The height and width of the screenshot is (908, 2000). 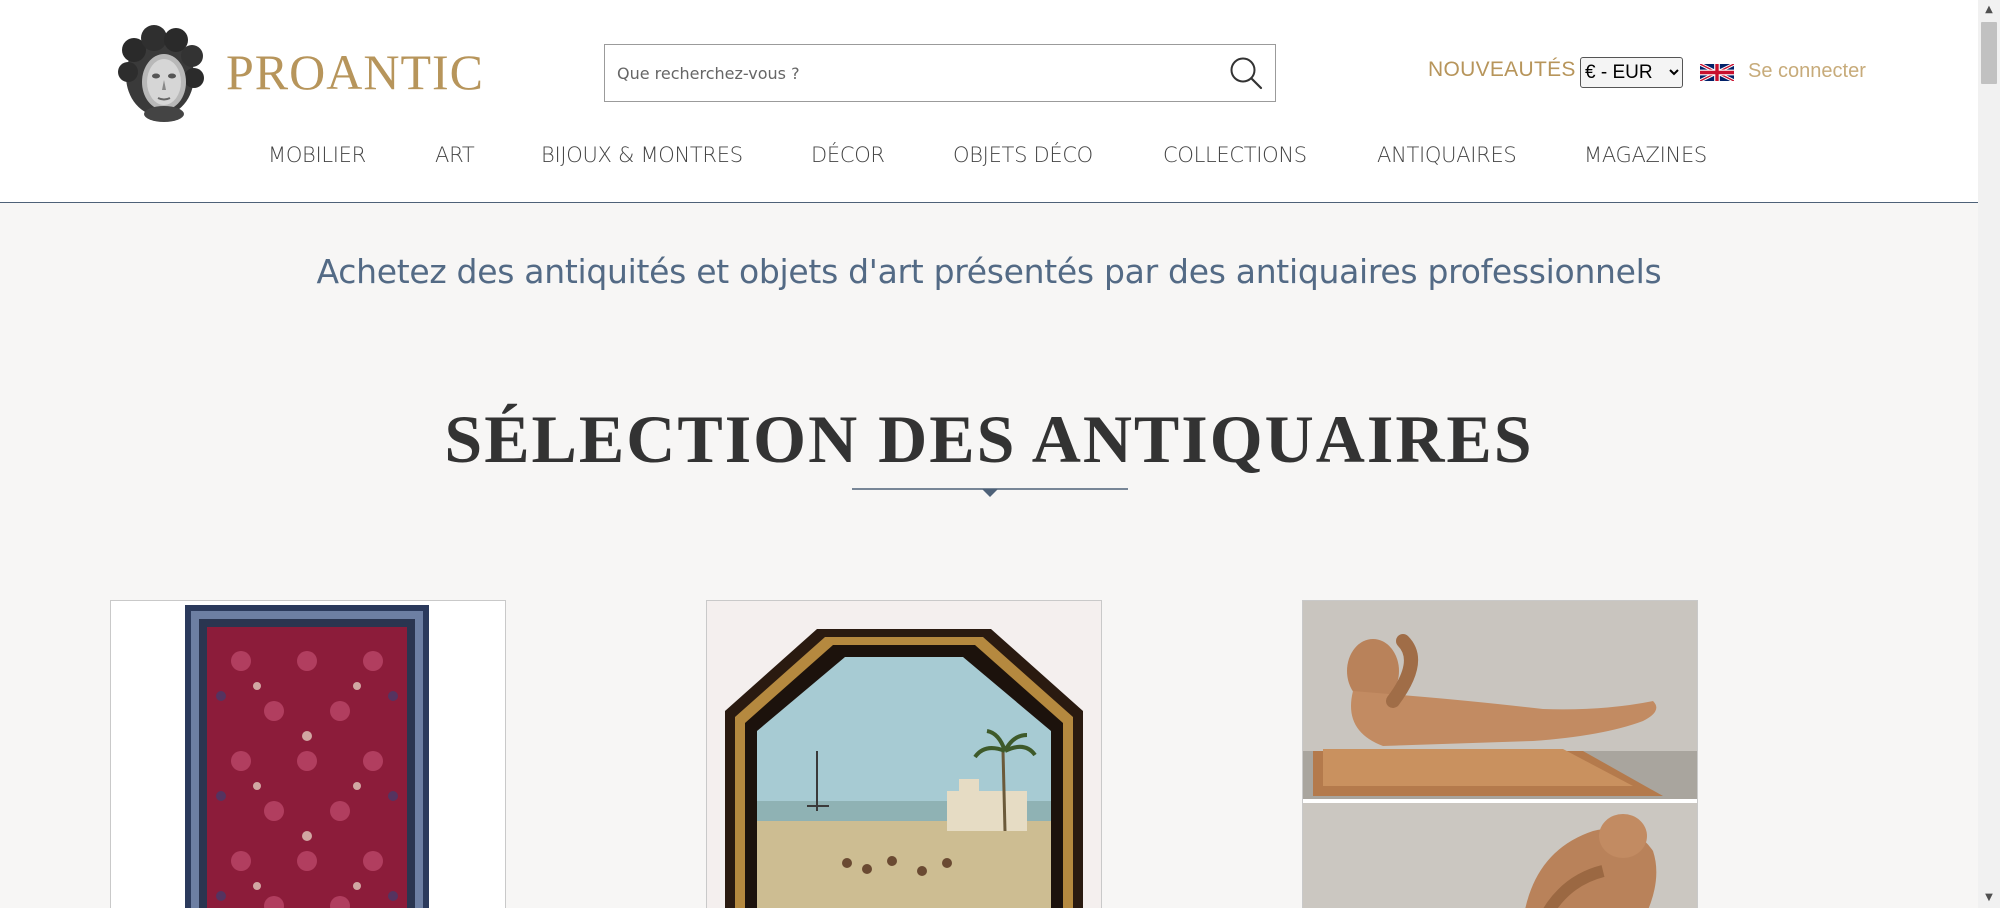 I want to click on search-box, so click(x=940, y=73).